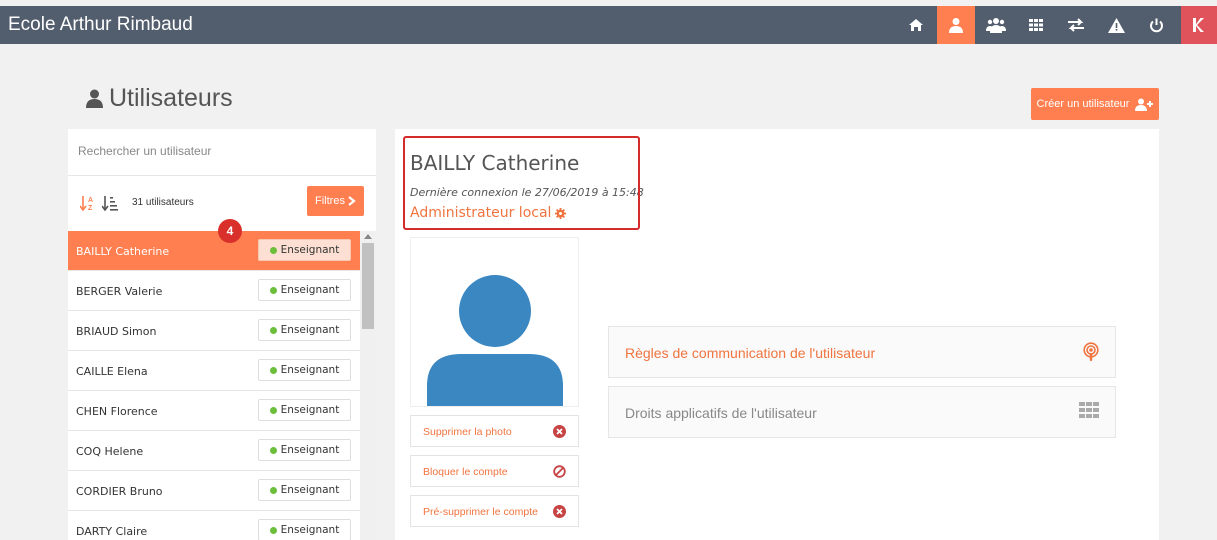  What do you see at coordinates (119, 491) in the screenshot?
I see `user-name: CORDIER Bruno` at bounding box center [119, 491].